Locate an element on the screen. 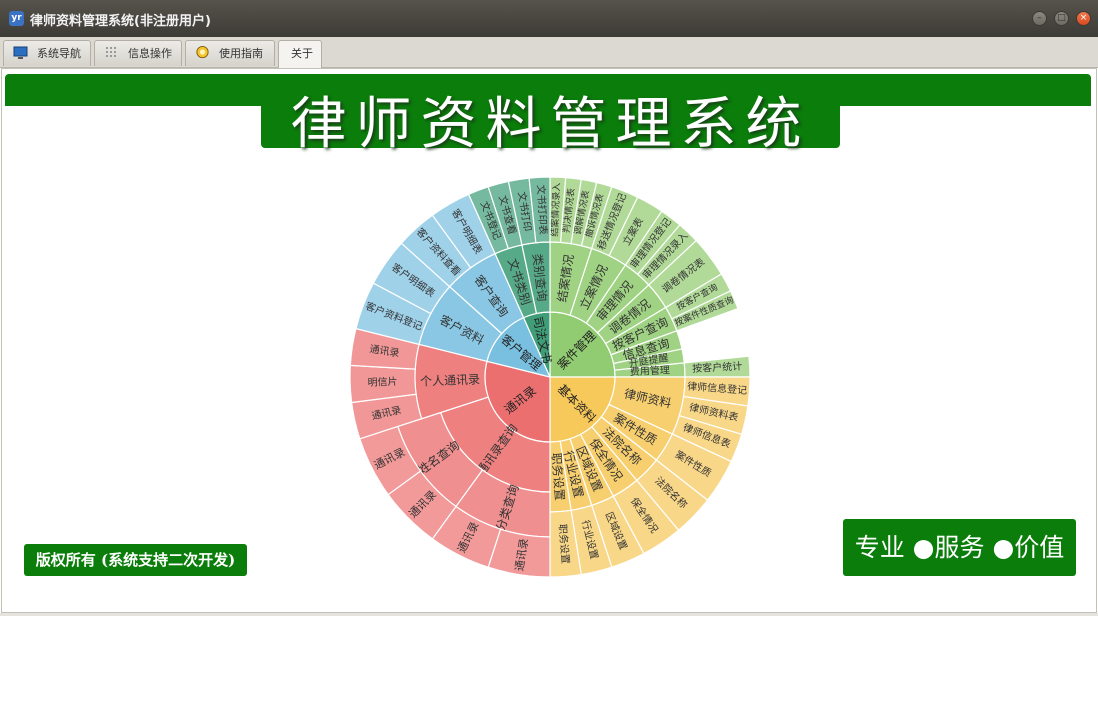  tab-bar: 系统导航 信息操作 使用指南 关于 is located at coordinates (549, 52).